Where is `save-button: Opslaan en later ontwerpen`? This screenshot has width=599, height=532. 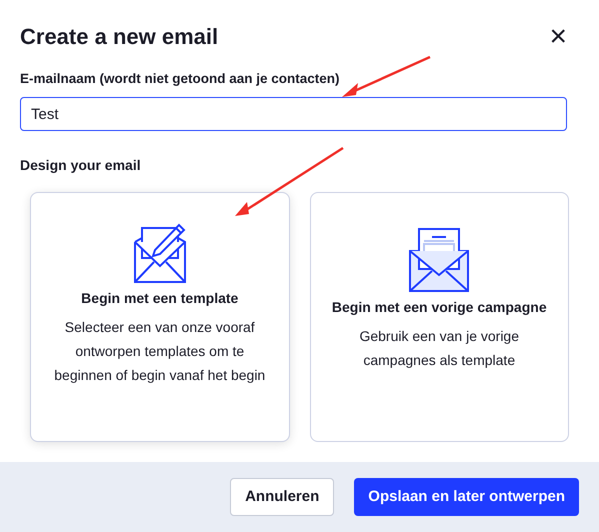 save-button: Opslaan en later ontwerpen is located at coordinates (466, 497).